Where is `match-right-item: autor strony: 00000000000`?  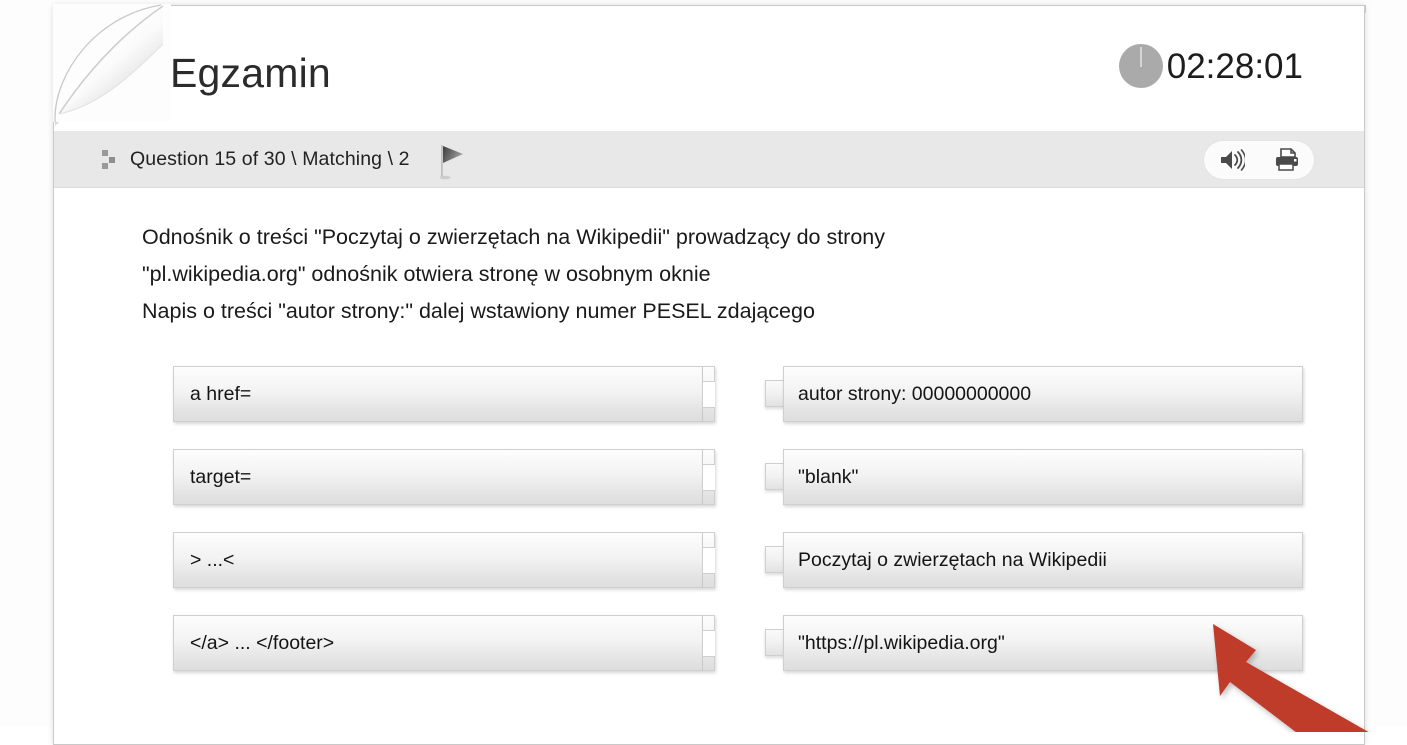 match-right-item: autor strony: 00000000000 is located at coordinates (1034, 394).